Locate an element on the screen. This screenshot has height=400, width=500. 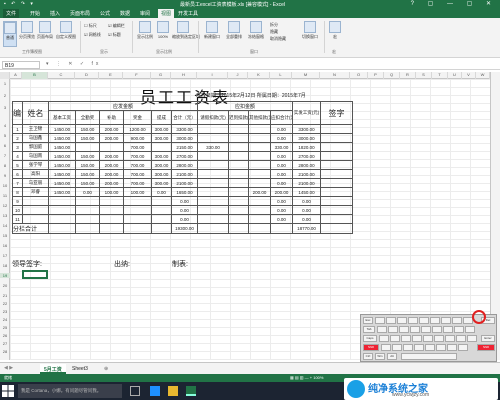
cell-no: 7 is located at coordinates (17, 183).